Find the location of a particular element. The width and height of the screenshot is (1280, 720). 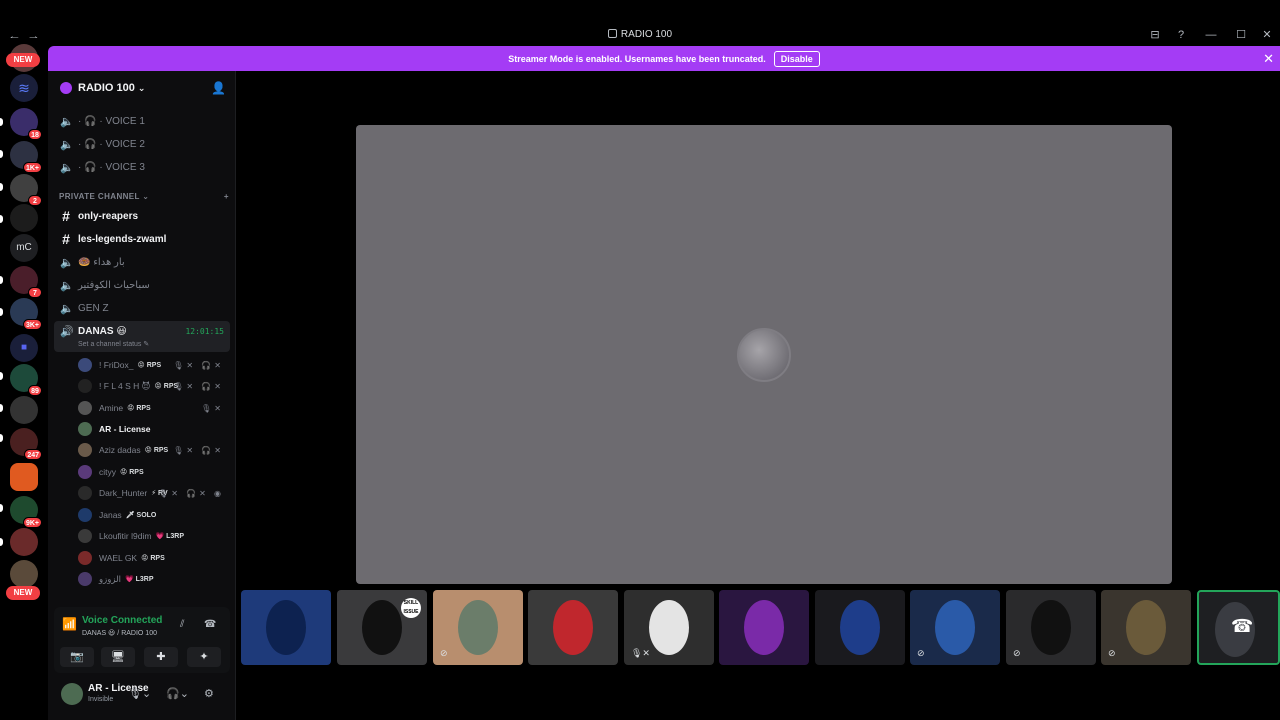

text-channel: # only-reapers is located at coordinates (142, 216).